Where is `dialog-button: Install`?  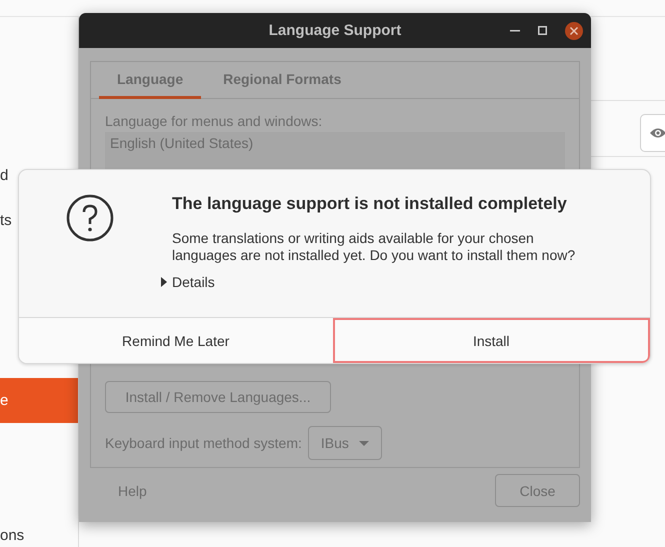
dialog-button: Install is located at coordinates (491, 340).